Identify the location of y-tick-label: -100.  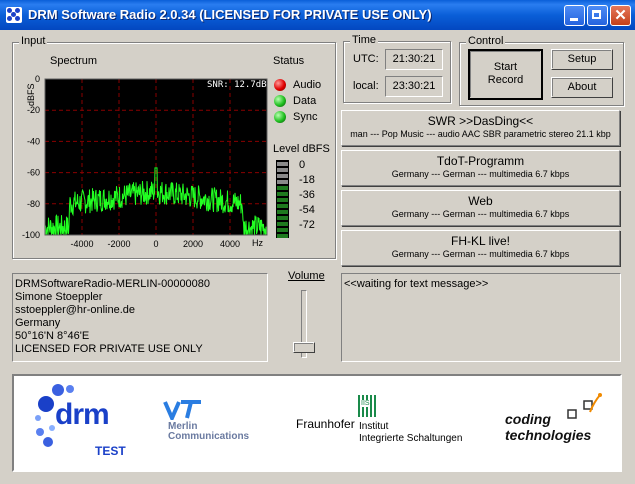
(31, 235).